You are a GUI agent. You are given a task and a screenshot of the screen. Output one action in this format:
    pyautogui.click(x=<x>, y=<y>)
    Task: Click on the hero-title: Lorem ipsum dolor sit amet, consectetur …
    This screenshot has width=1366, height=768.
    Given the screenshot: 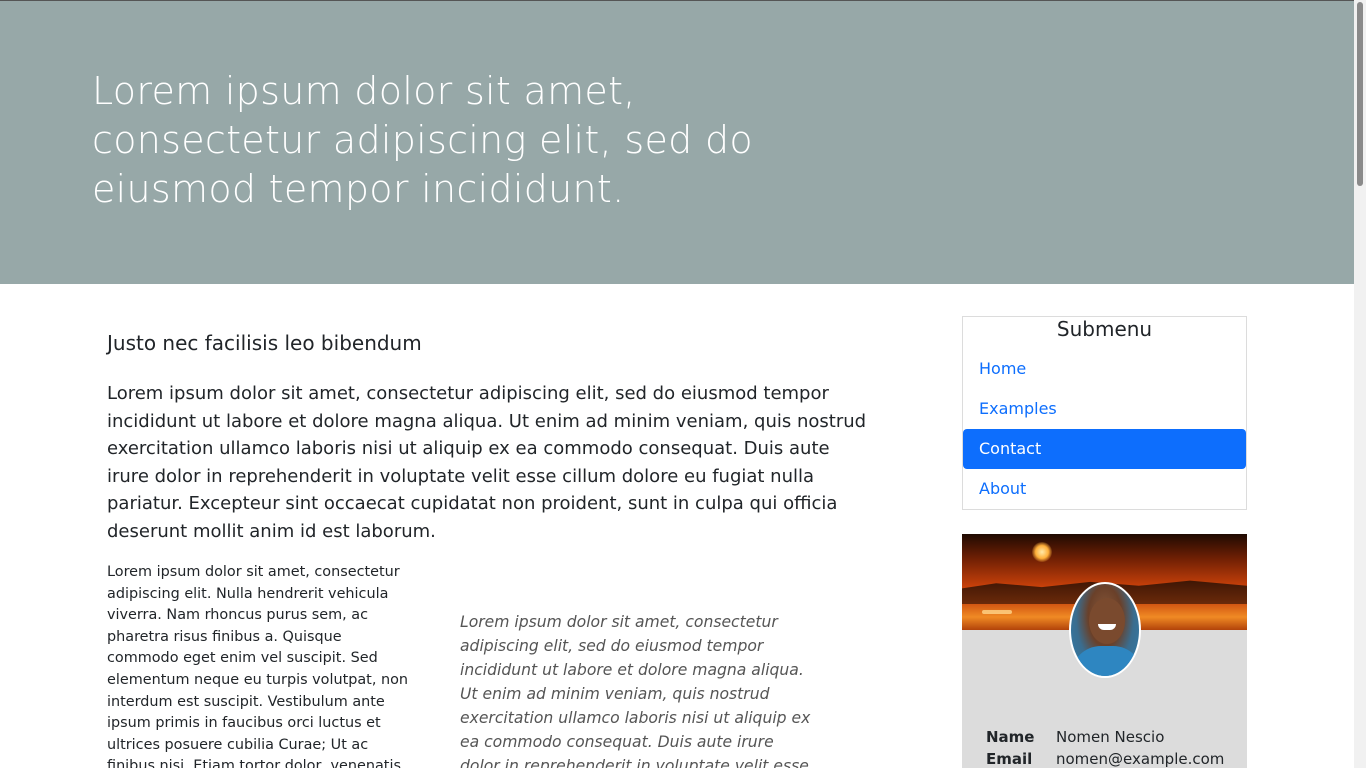 What is the action you would take?
    pyautogui.click(x=422, y=140)
    